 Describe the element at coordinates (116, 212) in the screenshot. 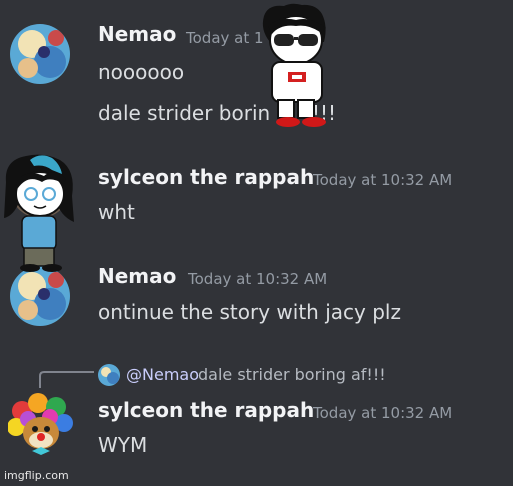

I see `message-text: wht` at that location.